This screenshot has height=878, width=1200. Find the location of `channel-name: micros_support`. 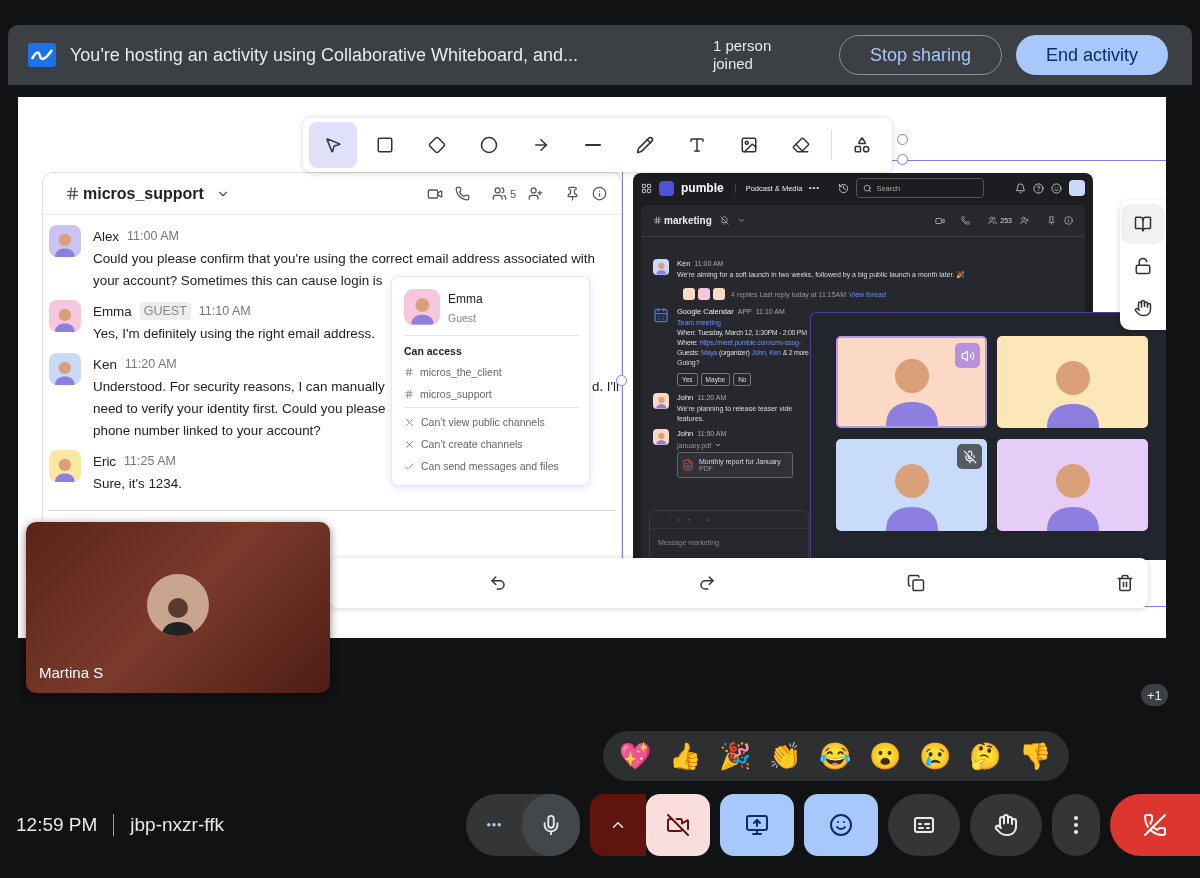

channel-name: micros_support is located at coordinates (143, 193).